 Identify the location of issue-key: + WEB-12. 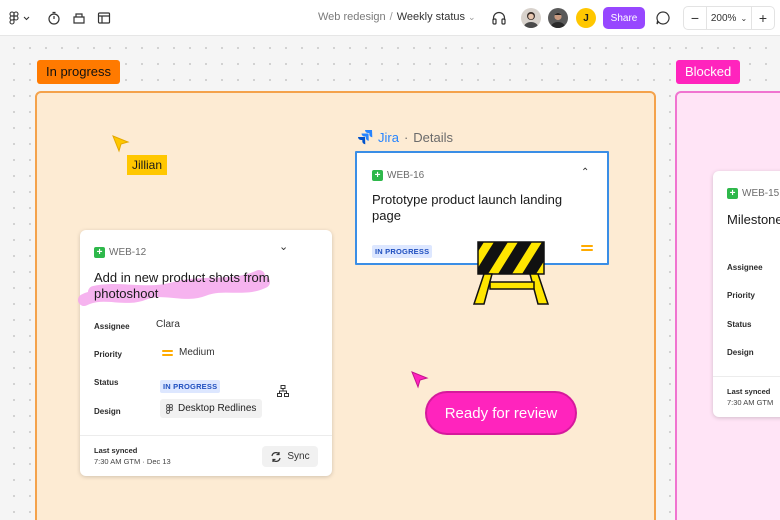
(120, 252).